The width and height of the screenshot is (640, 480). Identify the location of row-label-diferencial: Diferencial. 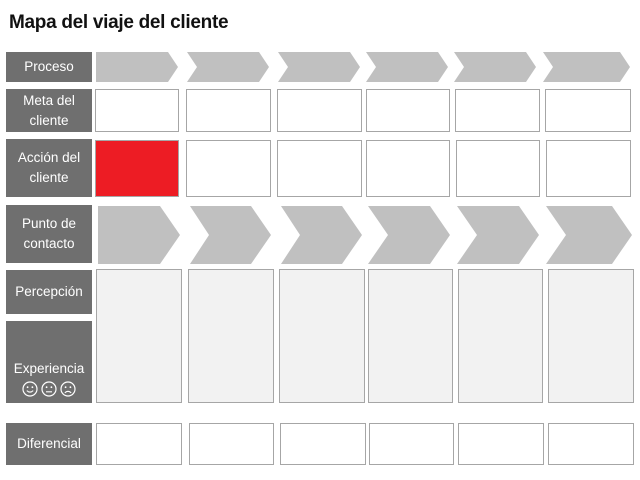
(49, 444).